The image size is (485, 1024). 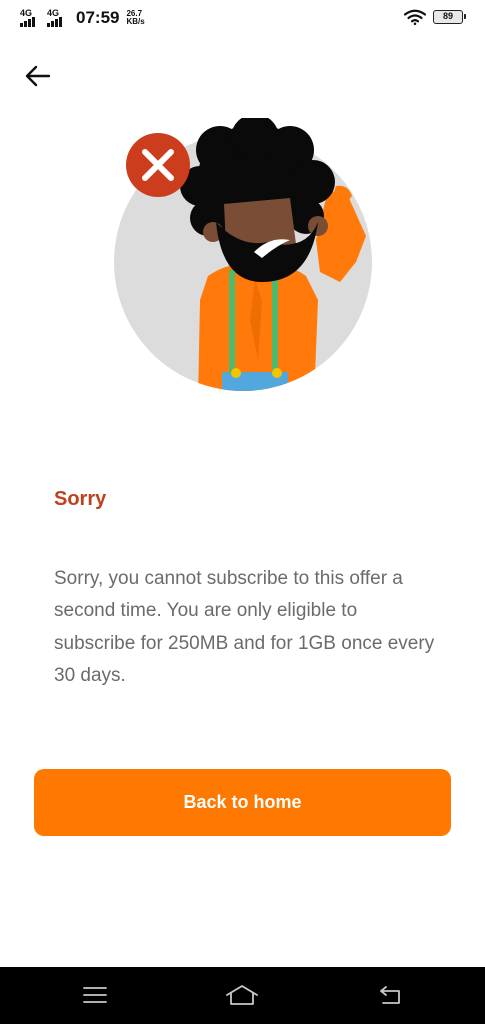 I want to click on page-title: Sorry, so click(x=80, y=499).